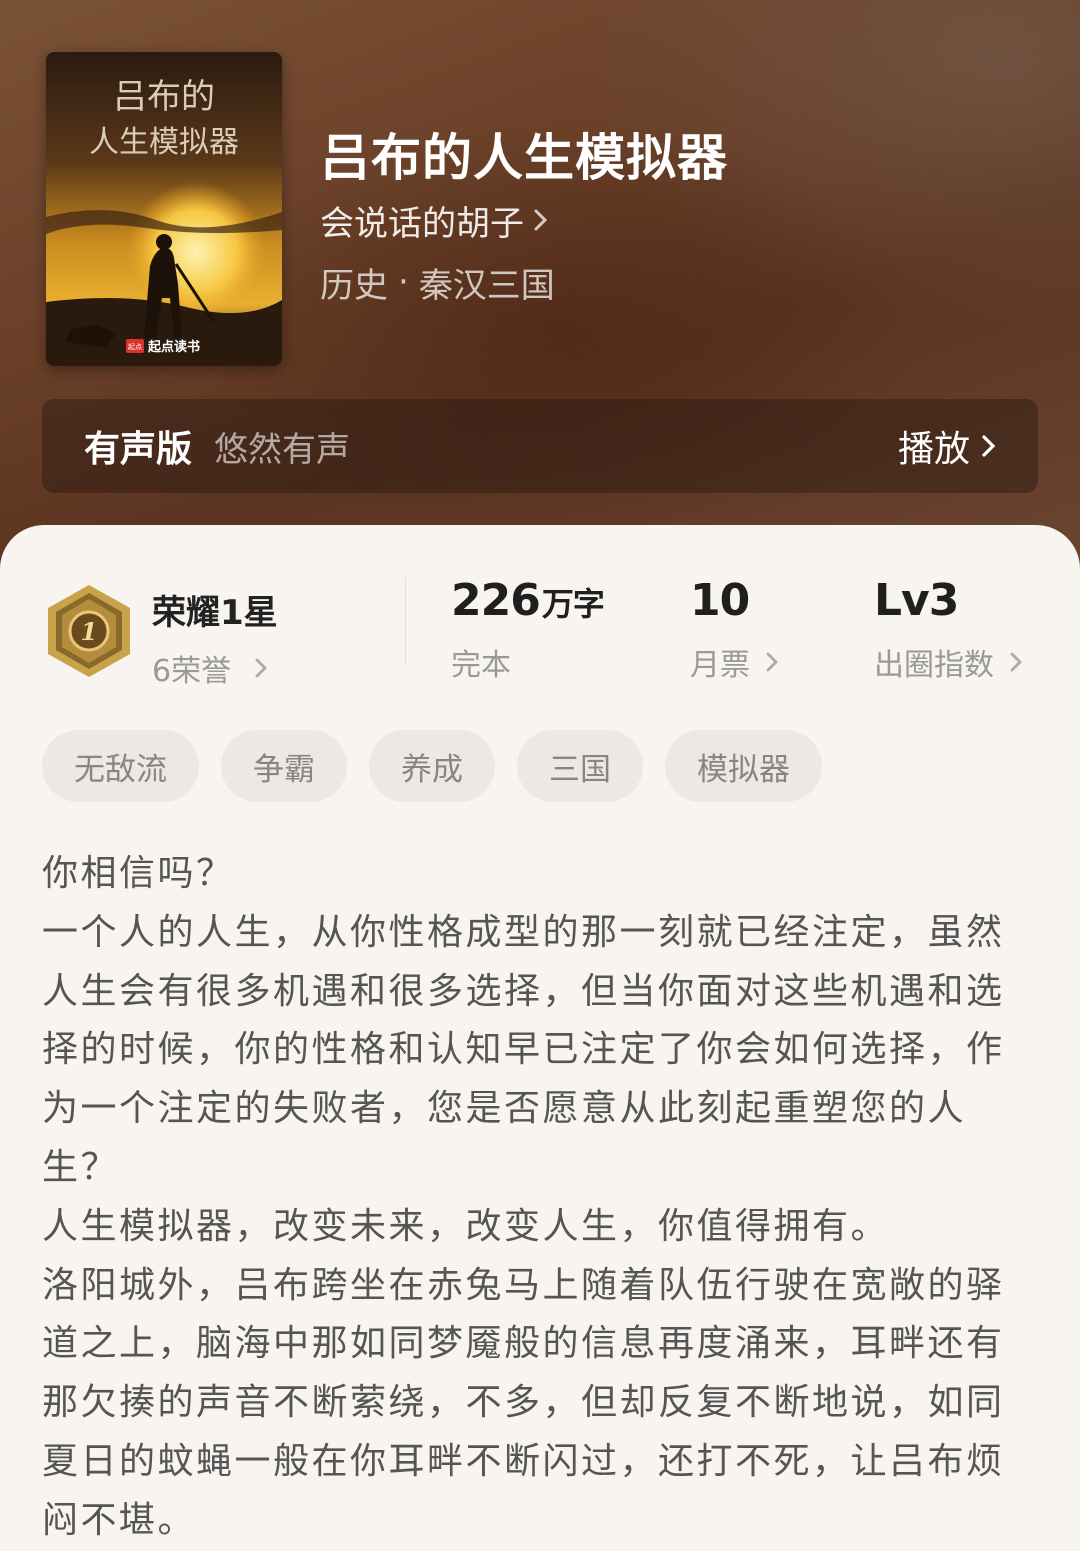  I want to click on tag-chip: 争霸, so click(284, 766).